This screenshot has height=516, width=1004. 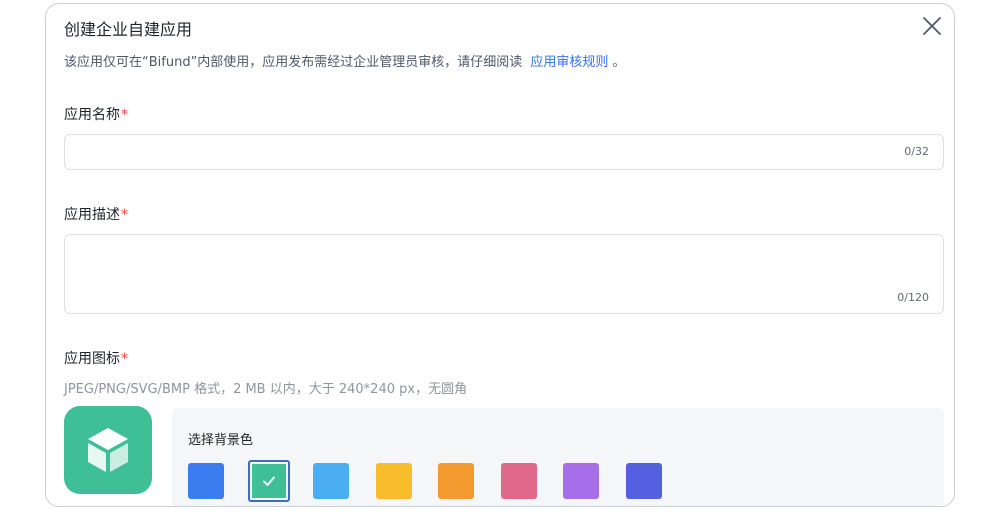 I want to click on app-desc-input-box: 0/120, so click(x=504, y=274).